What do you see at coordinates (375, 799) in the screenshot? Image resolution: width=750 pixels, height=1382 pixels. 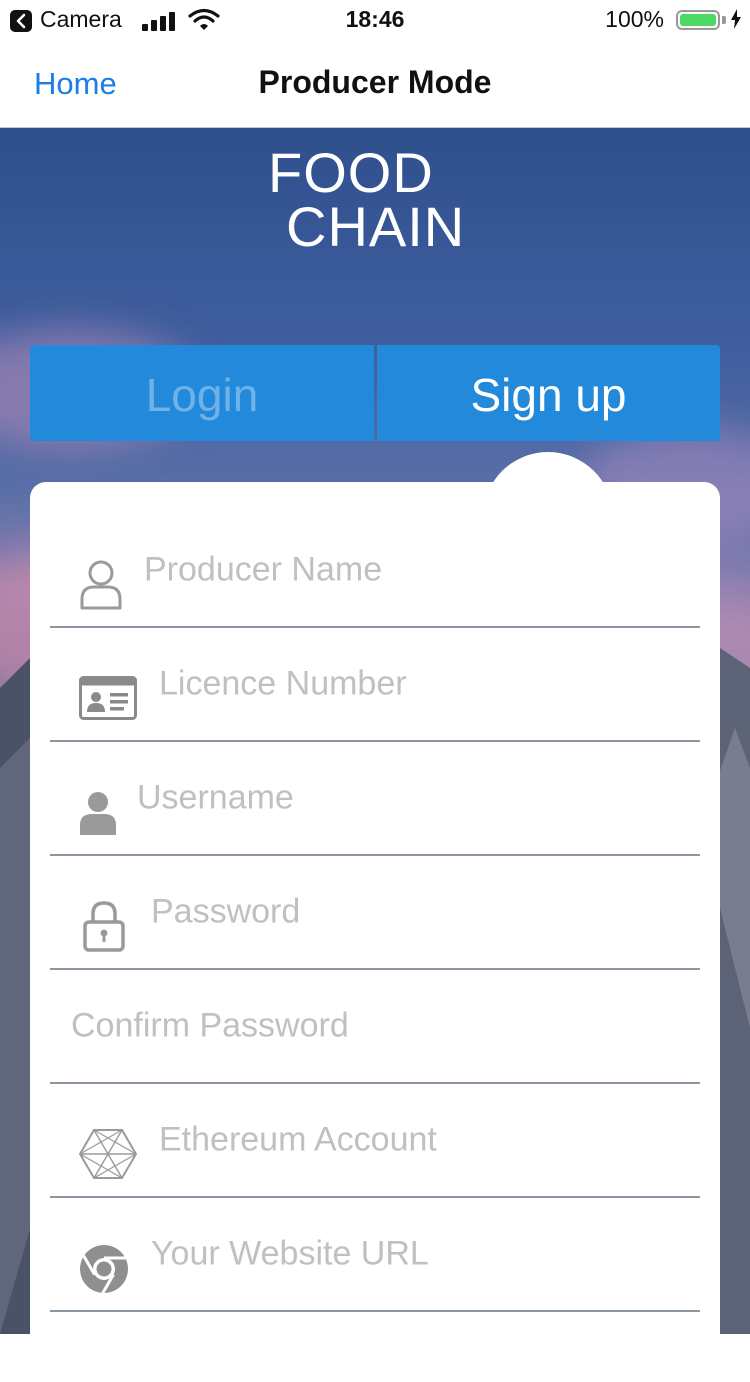 I see `username-field: Username` at bounding box center [375, 799].